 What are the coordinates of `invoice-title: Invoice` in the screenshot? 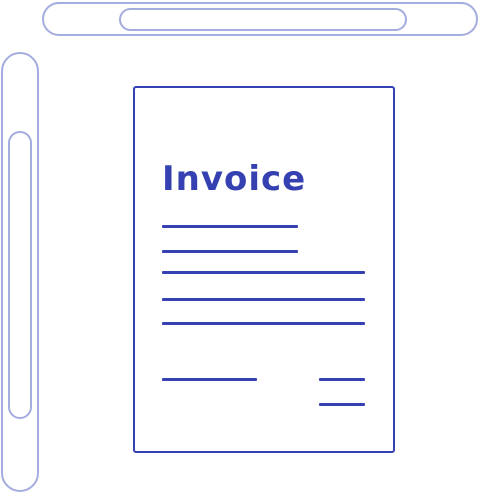 It's located at (234, 179).